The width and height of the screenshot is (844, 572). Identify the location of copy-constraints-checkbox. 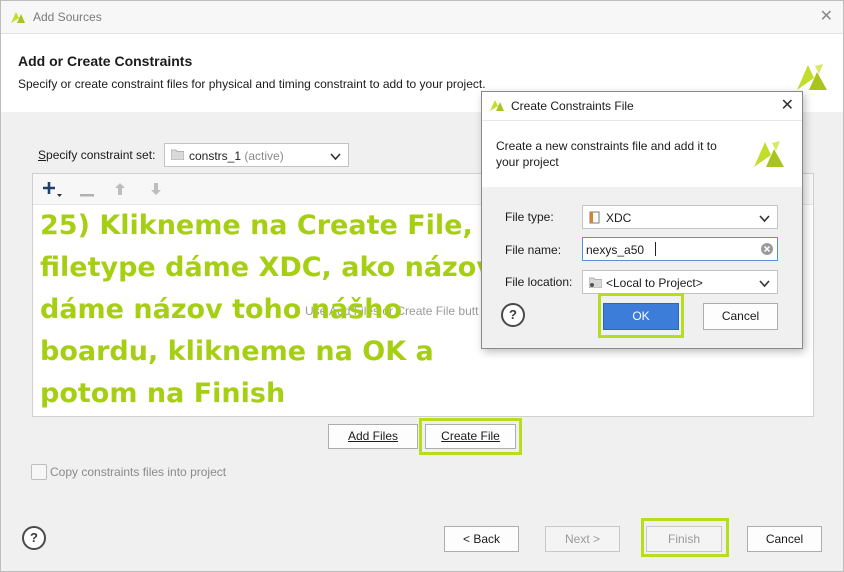
(39, 472).